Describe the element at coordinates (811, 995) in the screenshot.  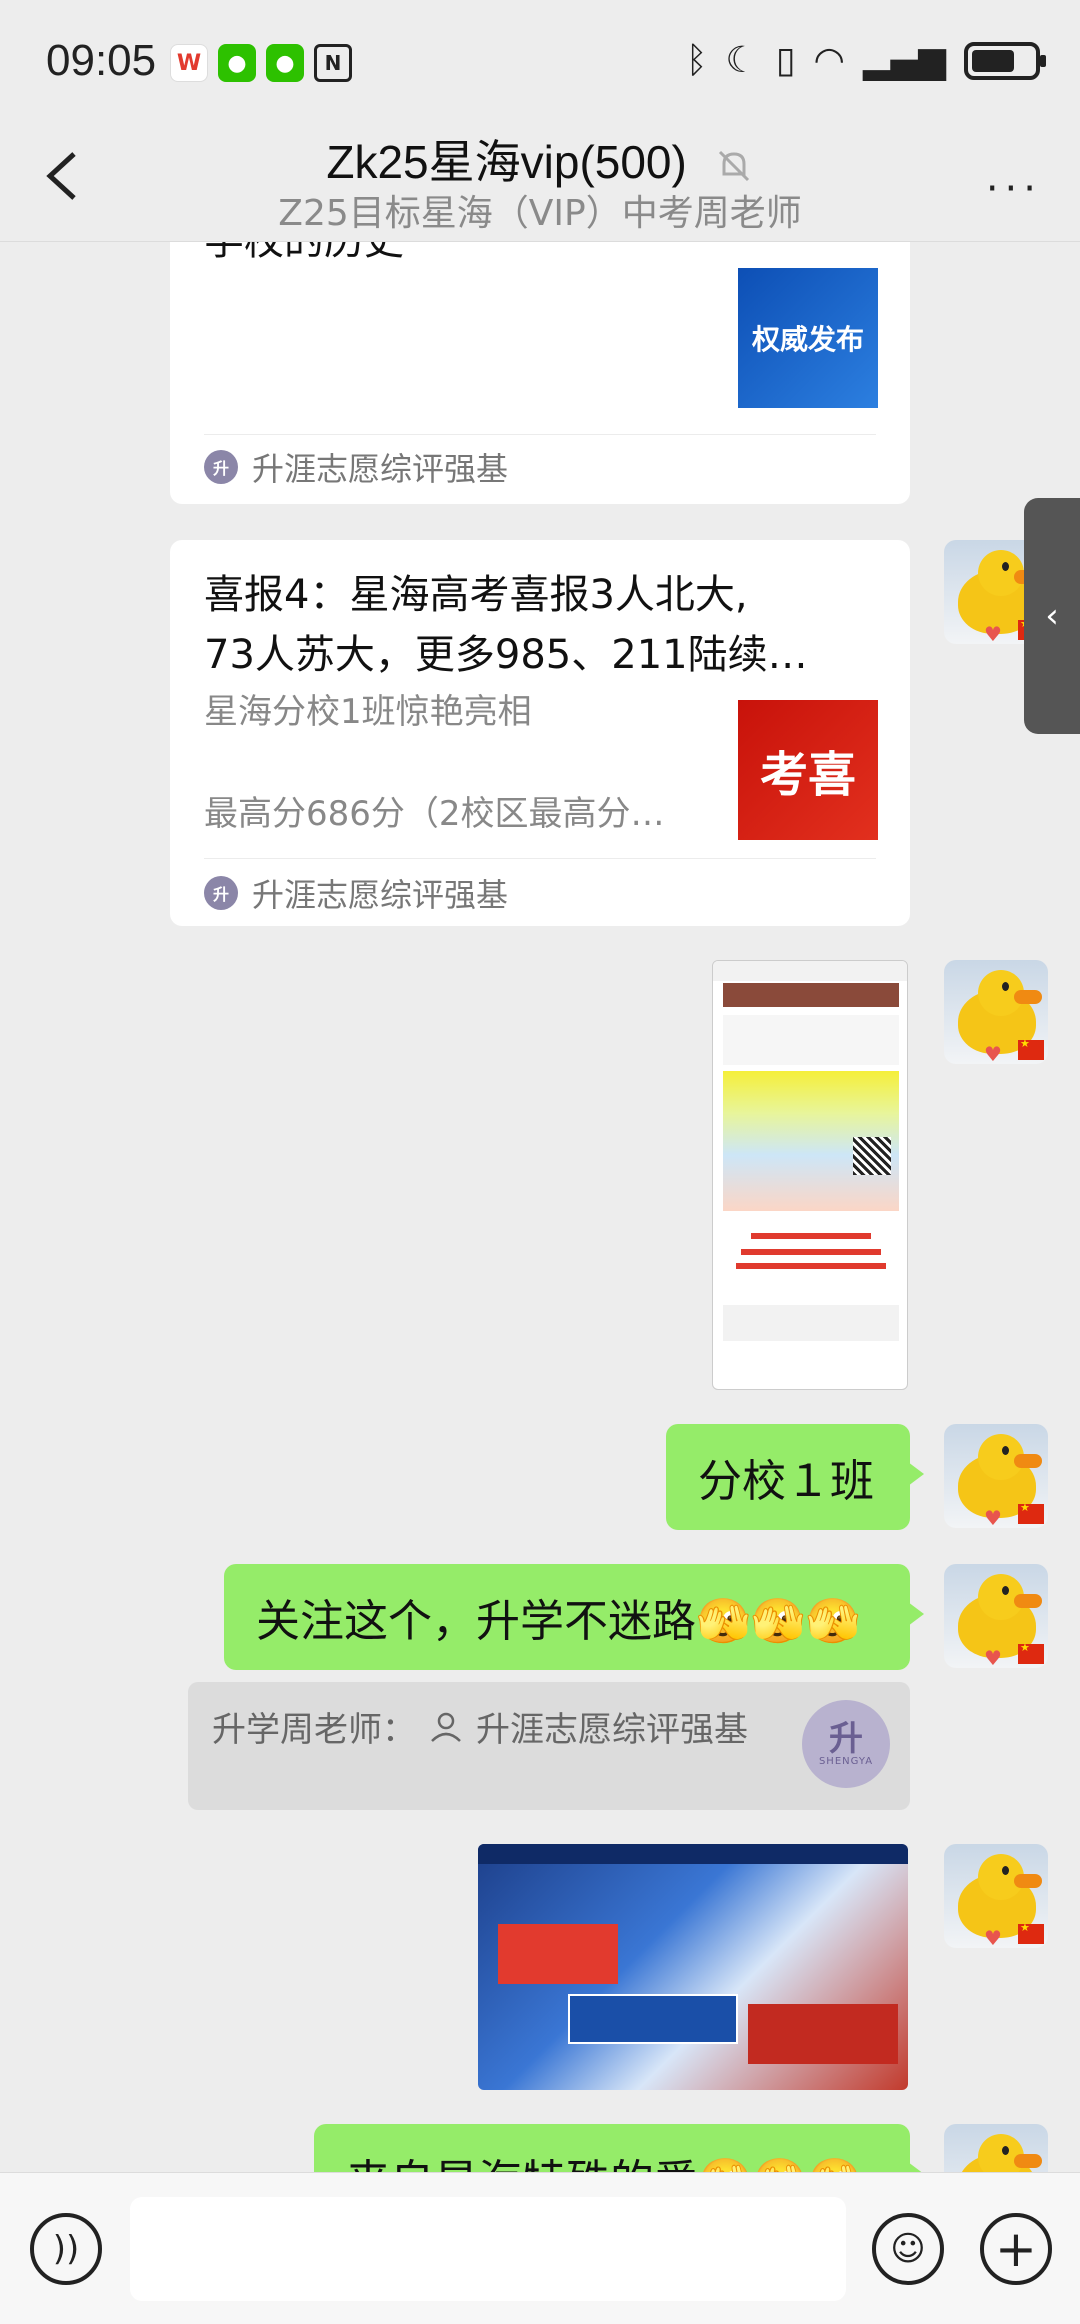
I see `screenshot-banner` at that location.